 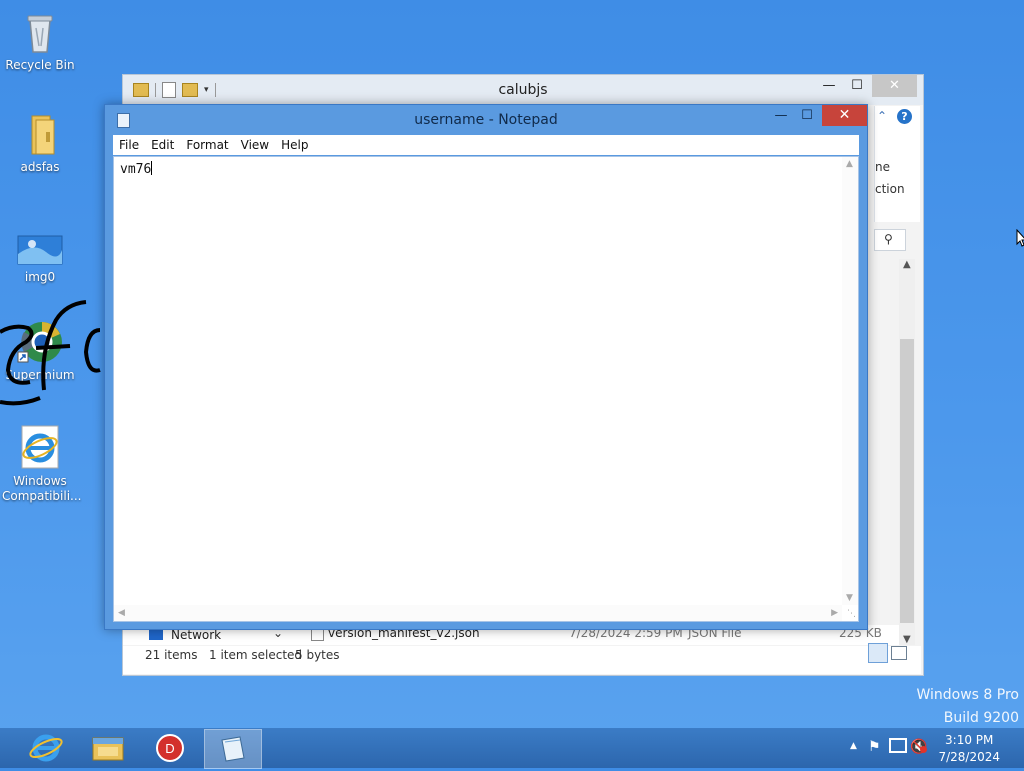 I want to click on horizontal-scrollbar: ◀ ▶, so click(x=478, y=613).